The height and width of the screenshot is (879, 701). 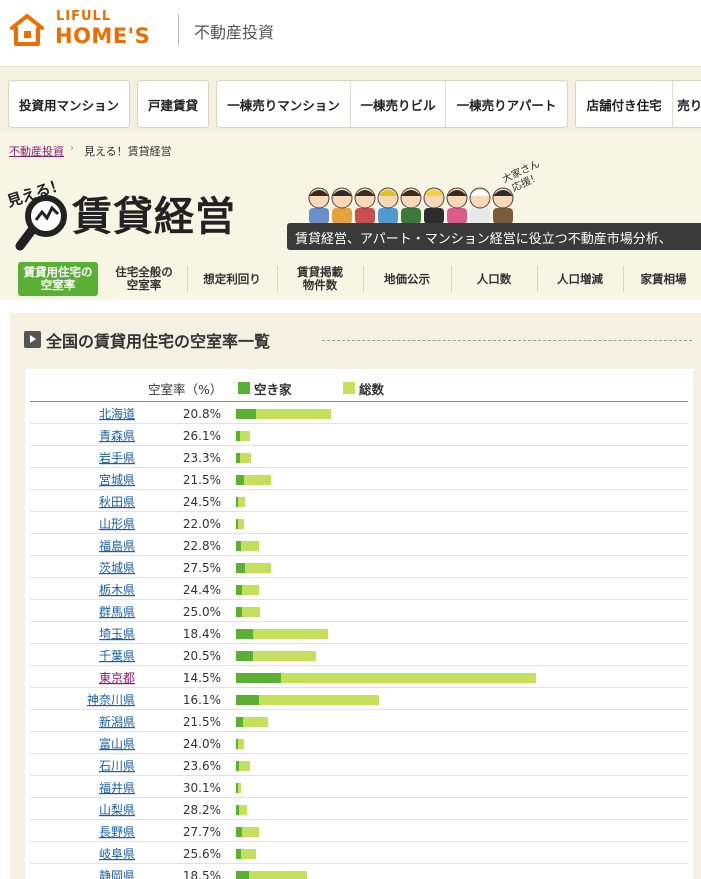 What do you see at coordinates (117, 766) in the screenshot?
I see `prefecture-link: 石川県` at bounding box center [117, 766].